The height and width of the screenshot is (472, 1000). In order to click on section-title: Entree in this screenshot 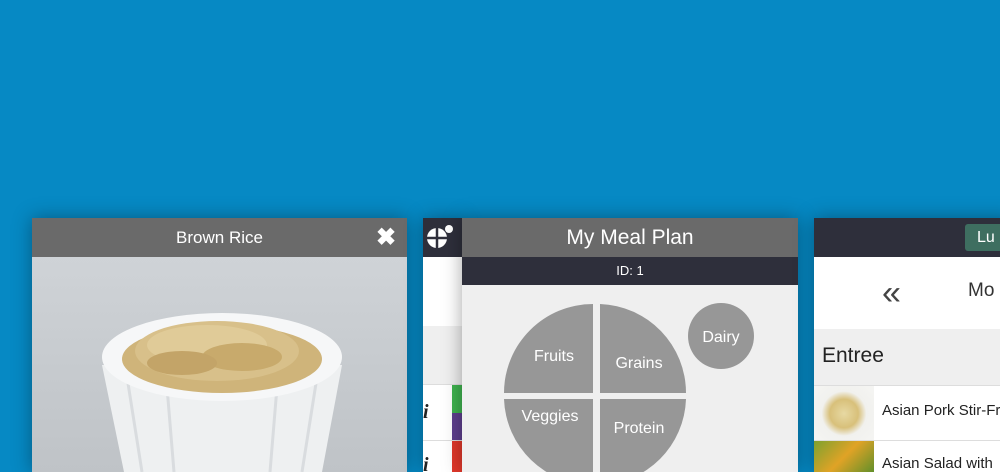, I will do `click(853, 355)`.